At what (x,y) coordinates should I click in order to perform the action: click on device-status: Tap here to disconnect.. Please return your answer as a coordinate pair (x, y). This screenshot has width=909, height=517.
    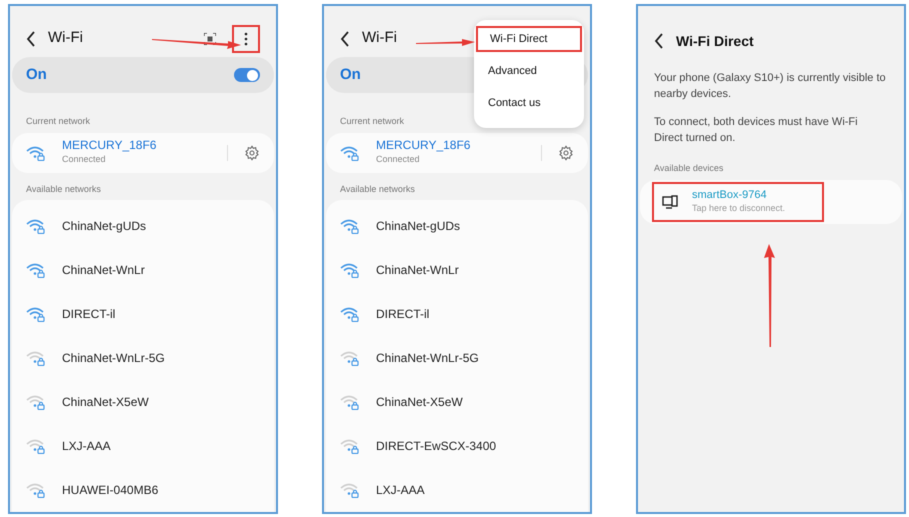
    Looking at the image, I should click on (739, 208).